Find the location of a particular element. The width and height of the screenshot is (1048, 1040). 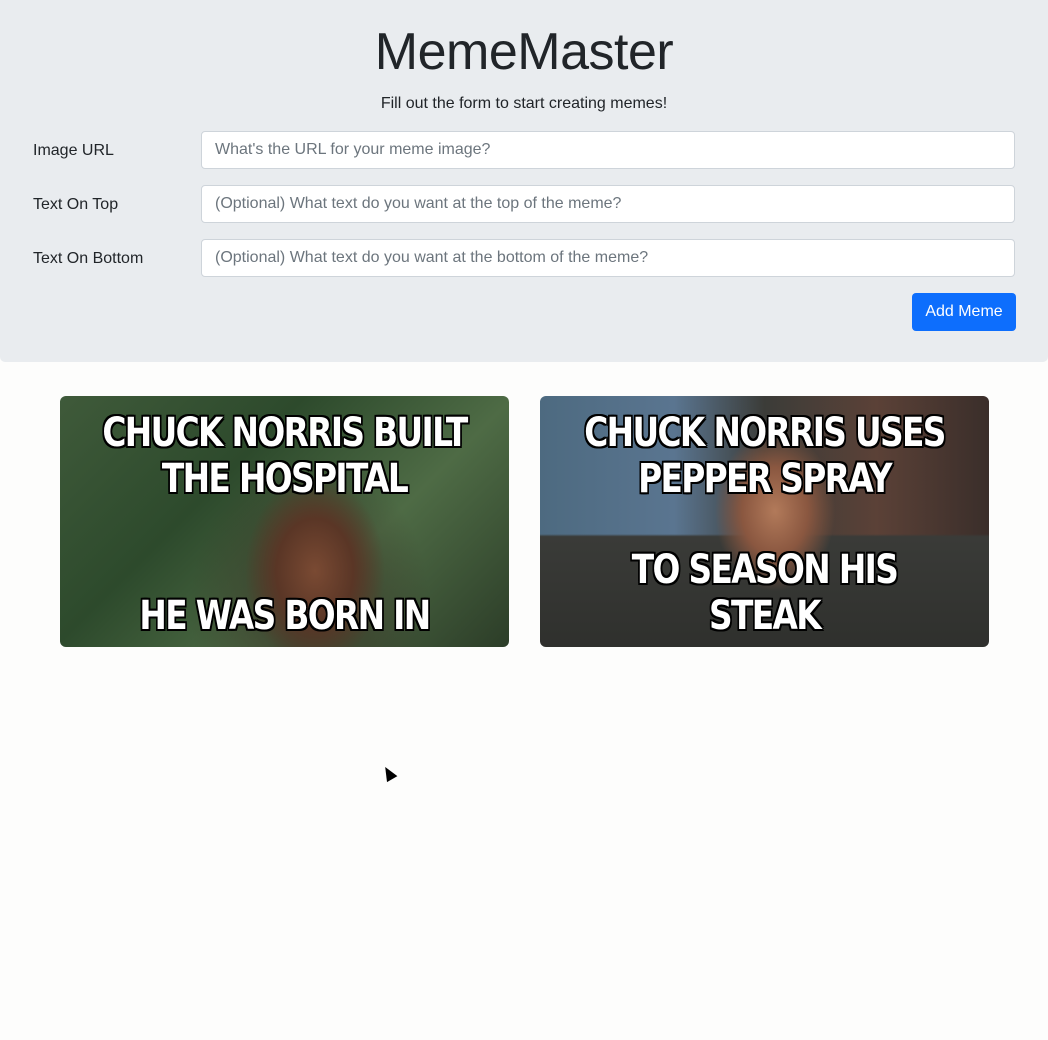

top-text-input is located at coordinates (608, 204).